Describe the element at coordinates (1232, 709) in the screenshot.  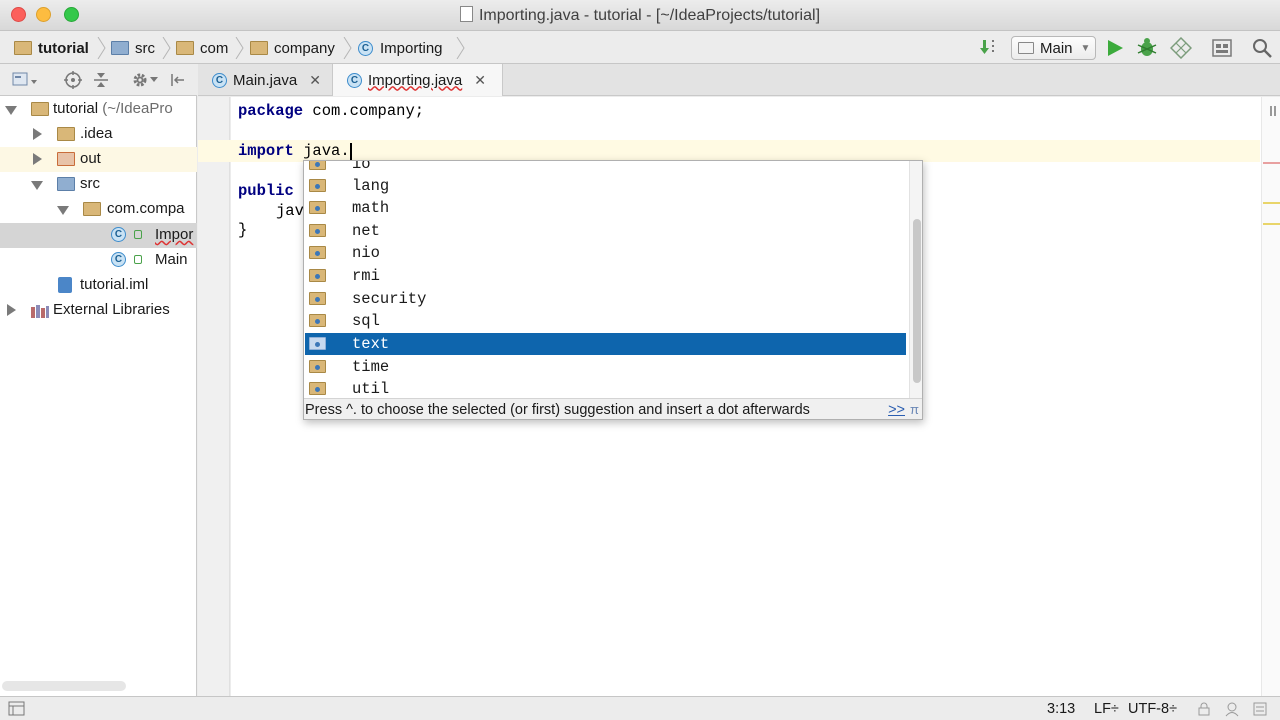
I see `inspector-icon` at that location.